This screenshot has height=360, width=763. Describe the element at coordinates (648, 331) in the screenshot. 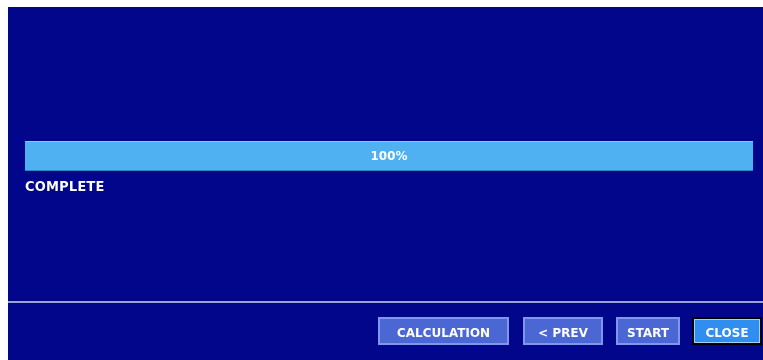

I see `start-button: START` at that location.